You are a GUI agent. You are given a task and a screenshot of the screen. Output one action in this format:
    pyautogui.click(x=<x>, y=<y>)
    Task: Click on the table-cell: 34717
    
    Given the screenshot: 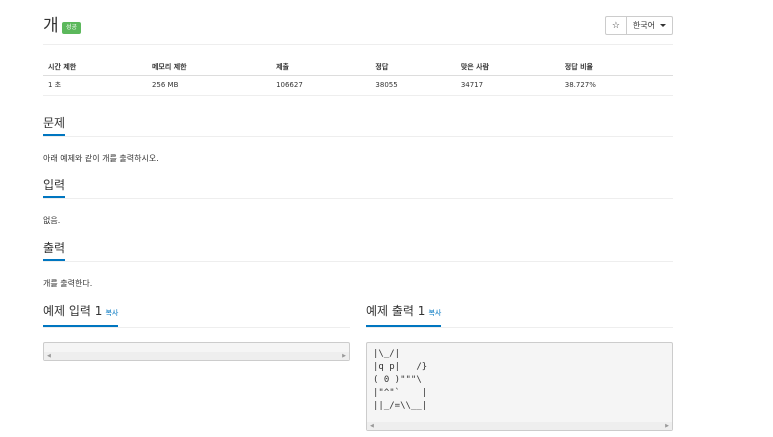 What is the action you would take?
    pyautogui.click(x=507, y=85)
    